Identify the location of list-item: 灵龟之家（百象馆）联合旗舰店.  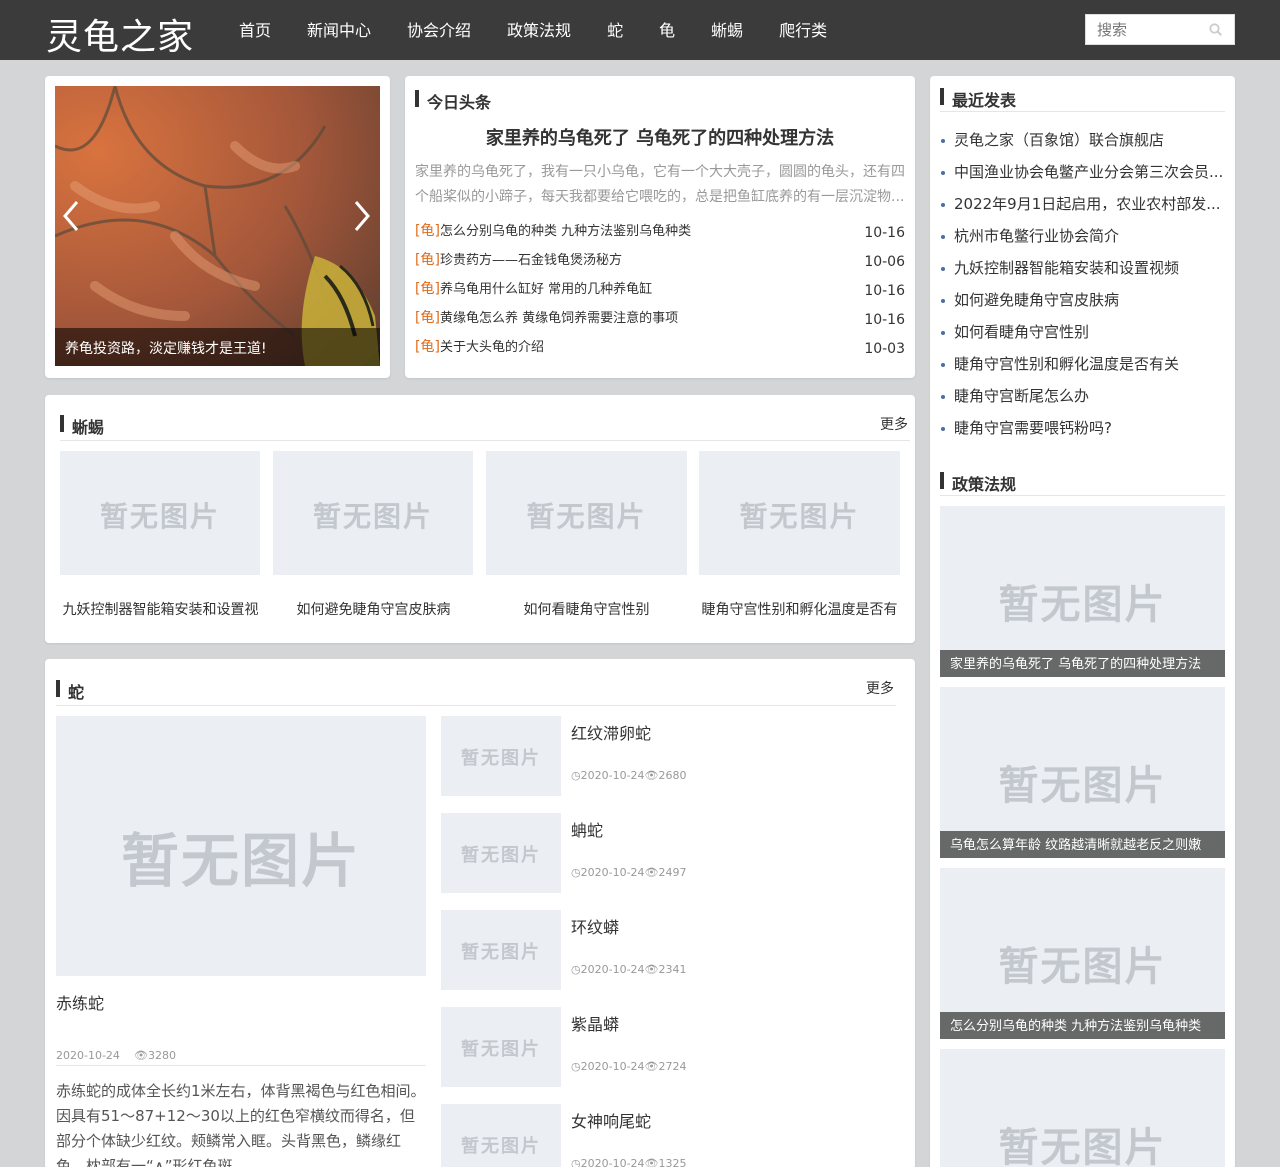
(1082, 140).